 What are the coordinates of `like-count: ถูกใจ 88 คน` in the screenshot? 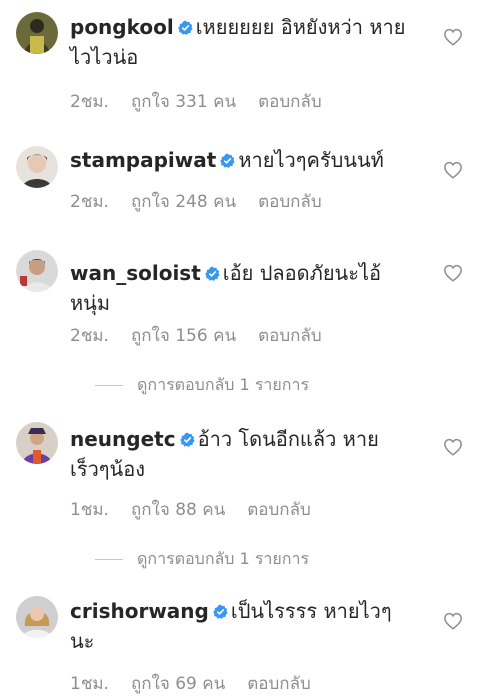 It's located at (178, 510).